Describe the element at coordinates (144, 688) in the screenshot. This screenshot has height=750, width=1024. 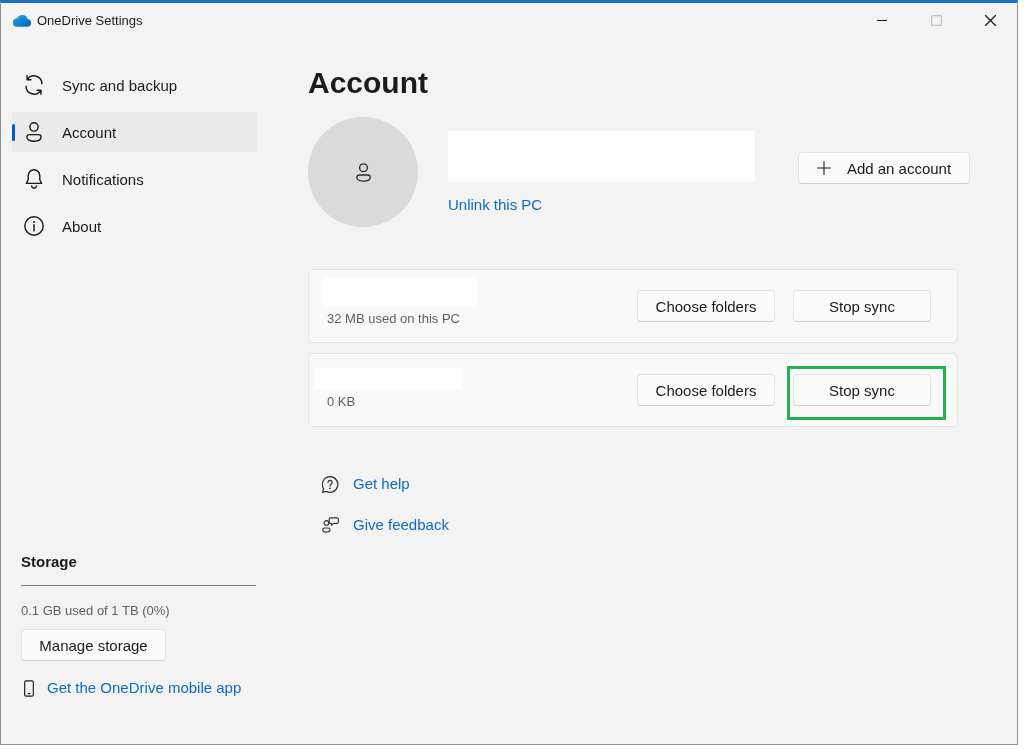
I see `mobile-app-link: Get the OneDrive mobile app` at that location.